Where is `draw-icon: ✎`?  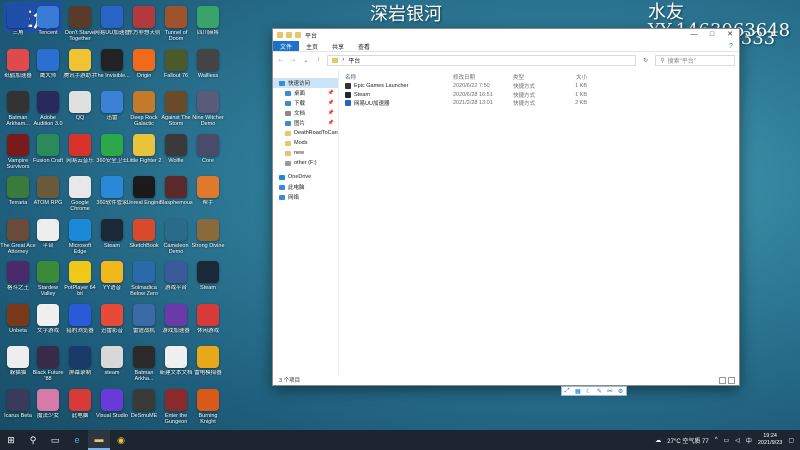 draw-icon: ✎ is located at coordinates (599, 391).